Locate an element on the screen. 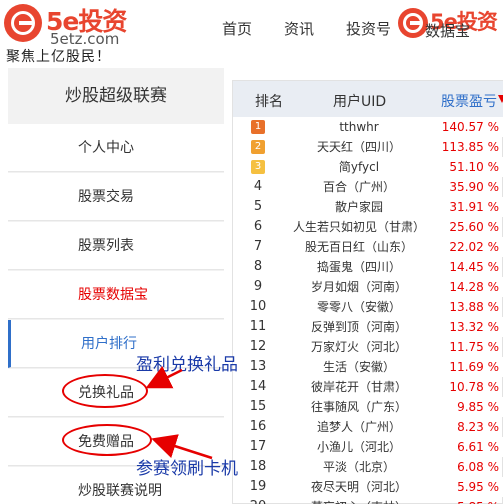  gain-cell: 6.61 % is located at coordinates (478, 447).